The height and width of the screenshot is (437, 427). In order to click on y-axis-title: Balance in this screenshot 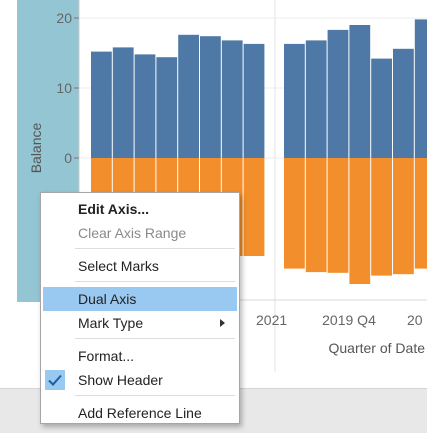, I will do `click(36, 147)`.